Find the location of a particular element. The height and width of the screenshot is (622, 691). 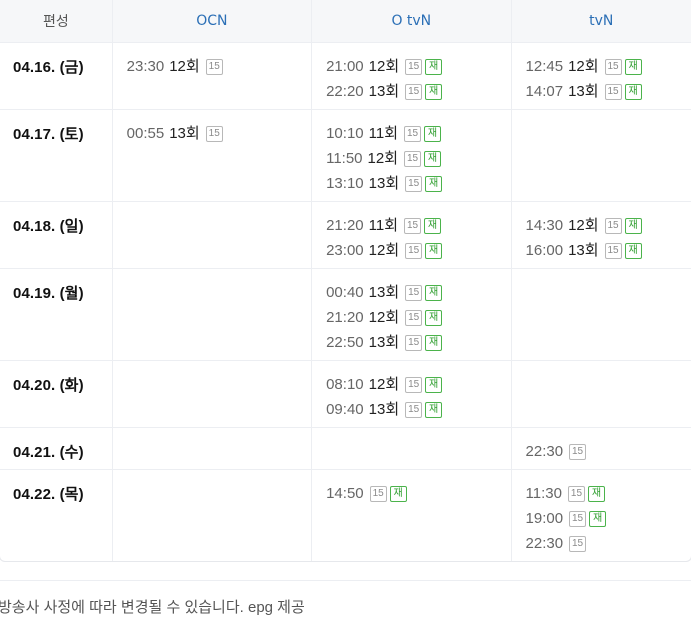

airtime-slot: 10:10 11회 15 재 is located at coordinates (418, 133).